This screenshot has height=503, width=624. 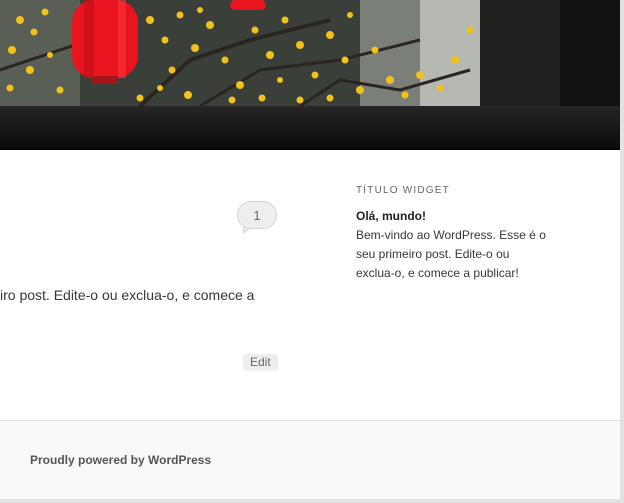 What do you see at coordinates (260, 362) in the screenshot?
I see `edit-button: Edit` at bounding box center [260, 362].